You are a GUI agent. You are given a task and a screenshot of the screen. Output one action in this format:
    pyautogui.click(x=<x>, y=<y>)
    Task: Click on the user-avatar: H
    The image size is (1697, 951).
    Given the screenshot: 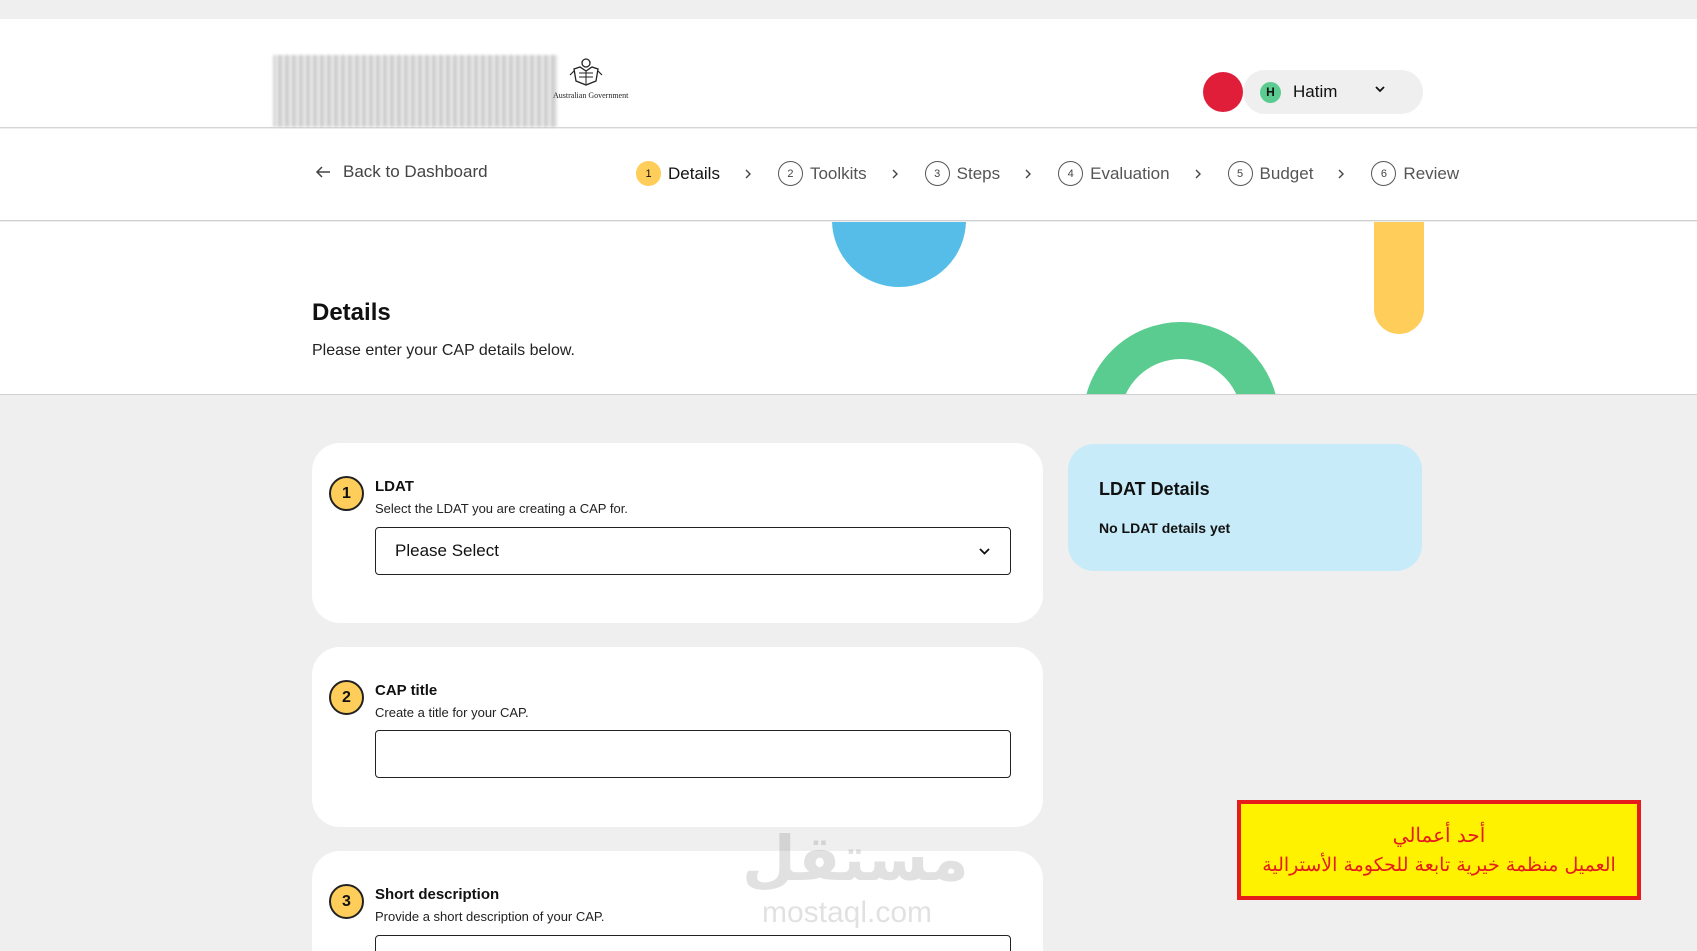 What is the action you would take?
    pyautogui.click(x=1270, y=92)
    